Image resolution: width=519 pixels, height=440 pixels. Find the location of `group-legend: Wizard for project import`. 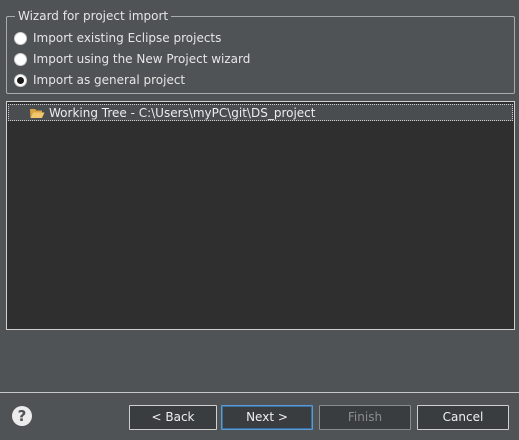

group-legend: Wizard for project import is located at coordinates (93, 16).